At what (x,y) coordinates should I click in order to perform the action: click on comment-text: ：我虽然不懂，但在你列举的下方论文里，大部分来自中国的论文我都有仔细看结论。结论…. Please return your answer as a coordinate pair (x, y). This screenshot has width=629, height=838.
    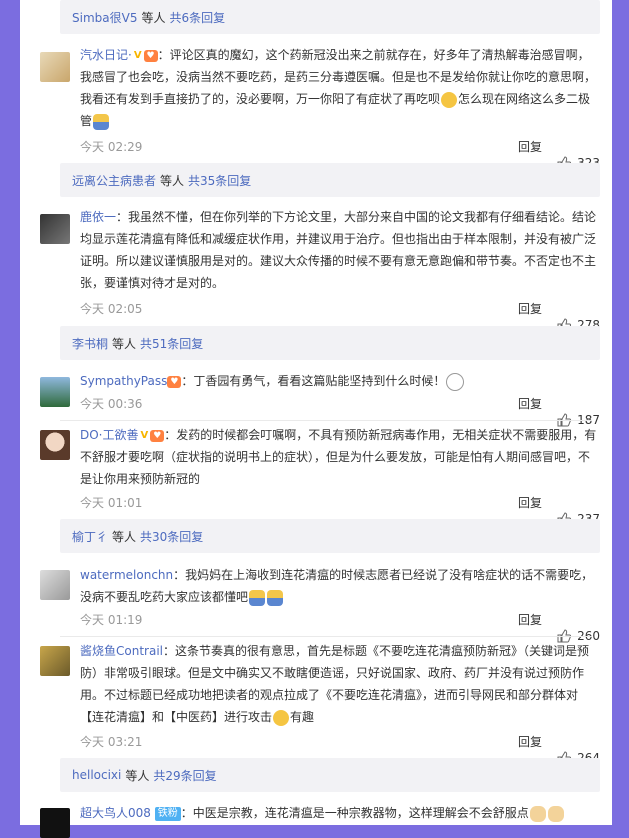
    Looking at the image, I should click on (338, 250).